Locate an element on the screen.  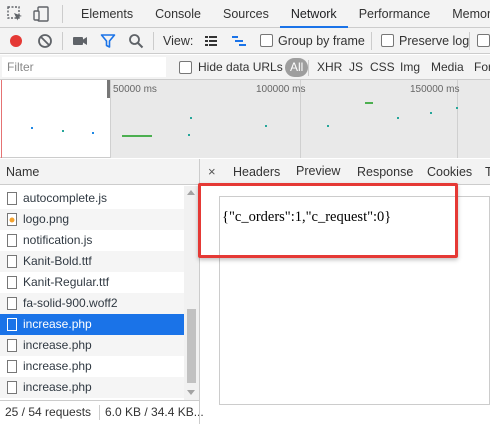
request-row: fa-solid-900.woff2 is located at coordinates (92, 303).